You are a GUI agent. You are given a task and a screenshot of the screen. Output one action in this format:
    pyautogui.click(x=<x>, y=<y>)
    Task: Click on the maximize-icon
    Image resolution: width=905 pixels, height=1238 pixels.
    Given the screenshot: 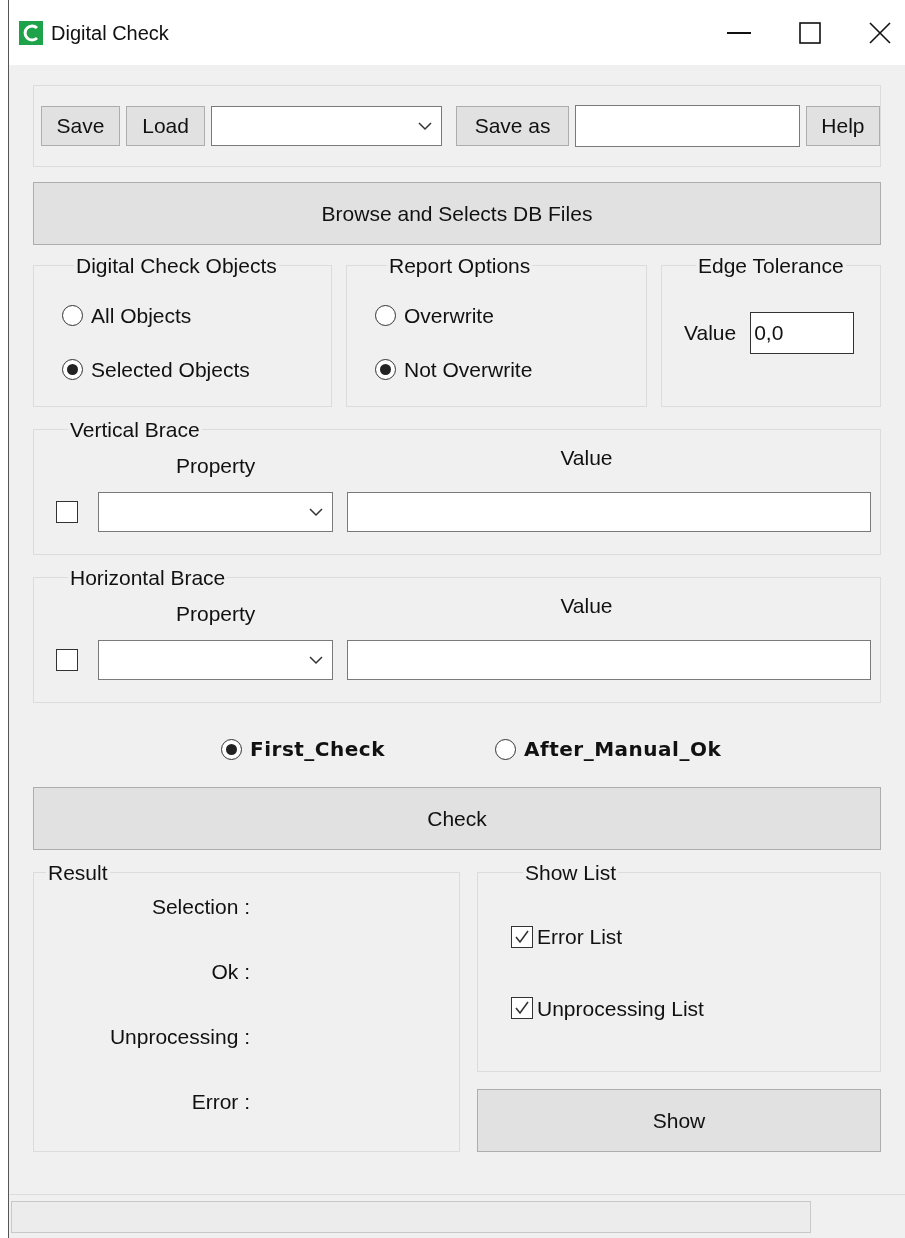 What is the action you would take?
    pyautogui.click(x=810, y=32)
    